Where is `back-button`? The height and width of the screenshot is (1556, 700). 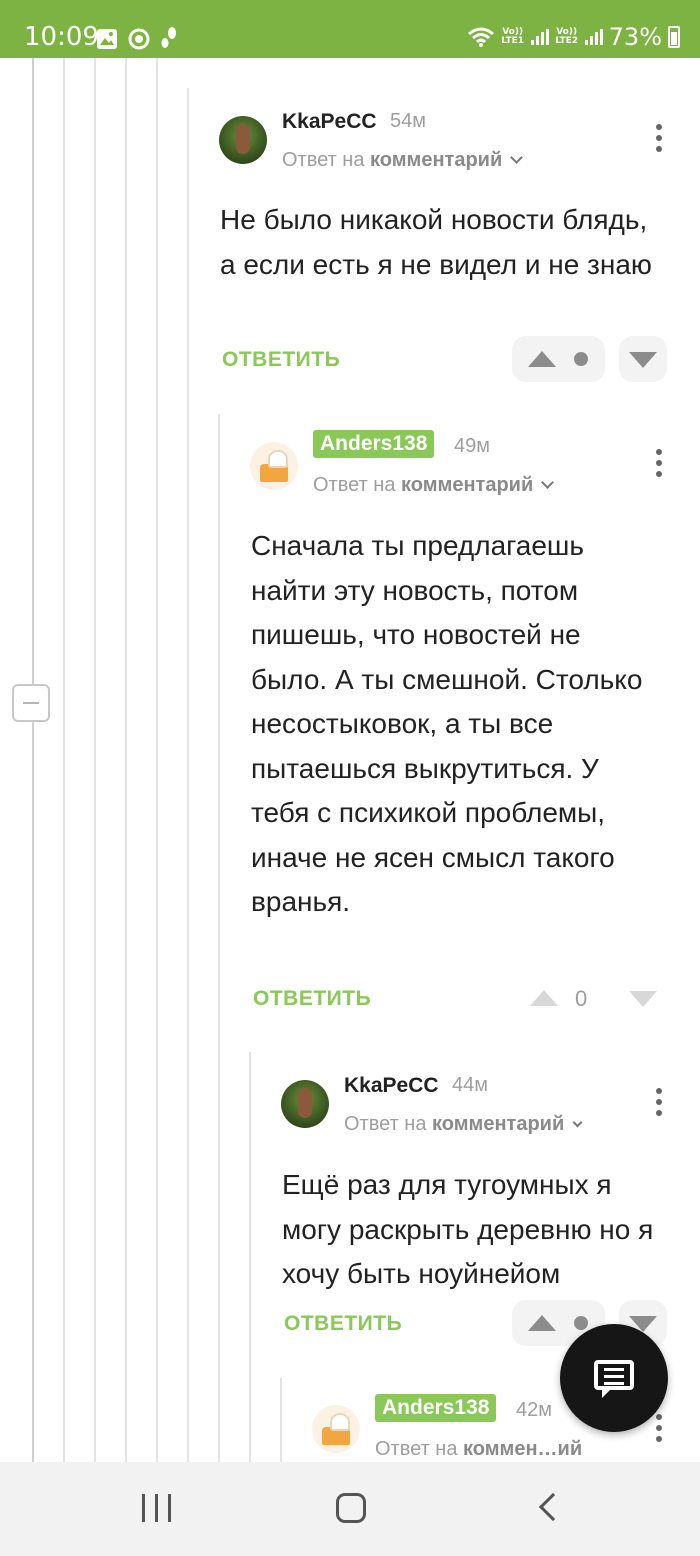
back-button is located at coordinates (553, 1507).